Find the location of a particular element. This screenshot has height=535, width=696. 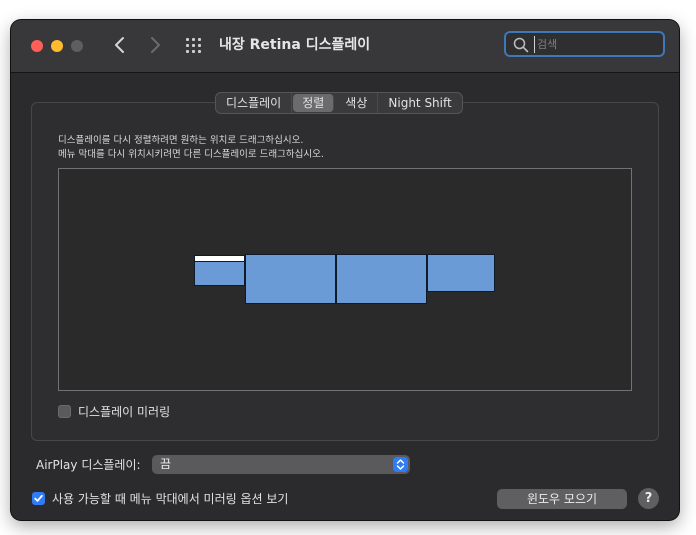

forward-button is located at coordinates (155, 45).